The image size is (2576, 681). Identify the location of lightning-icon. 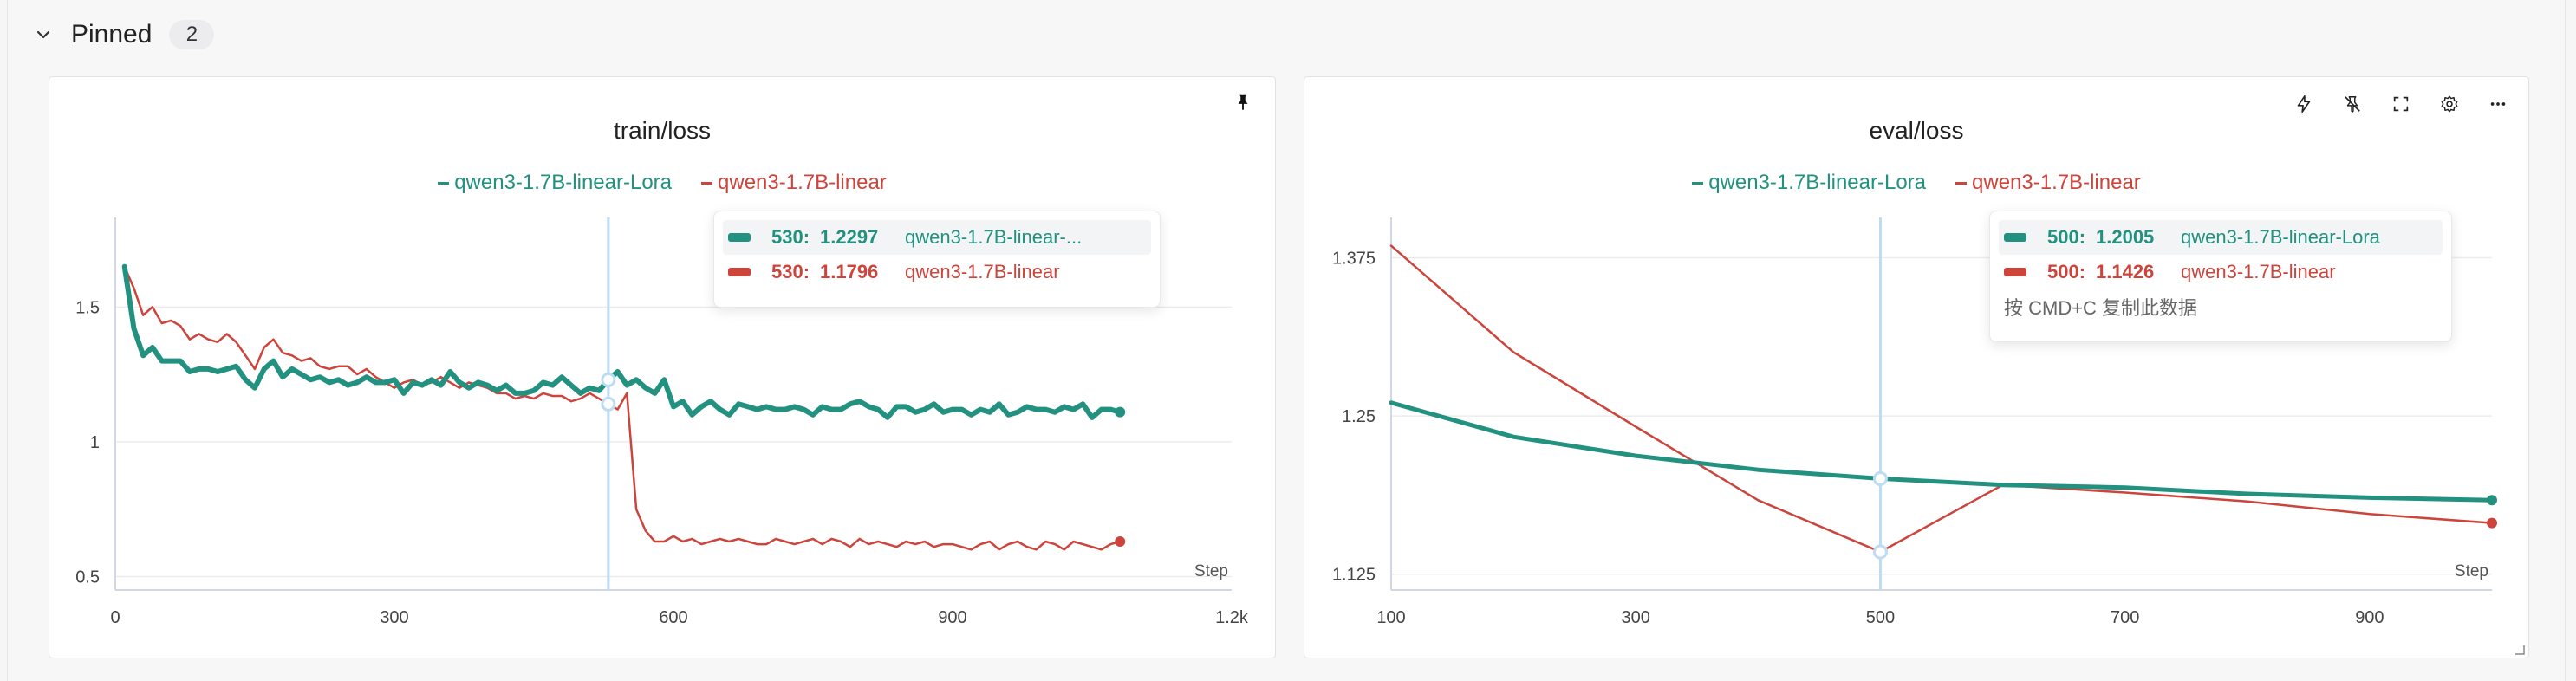
(2304, 104).